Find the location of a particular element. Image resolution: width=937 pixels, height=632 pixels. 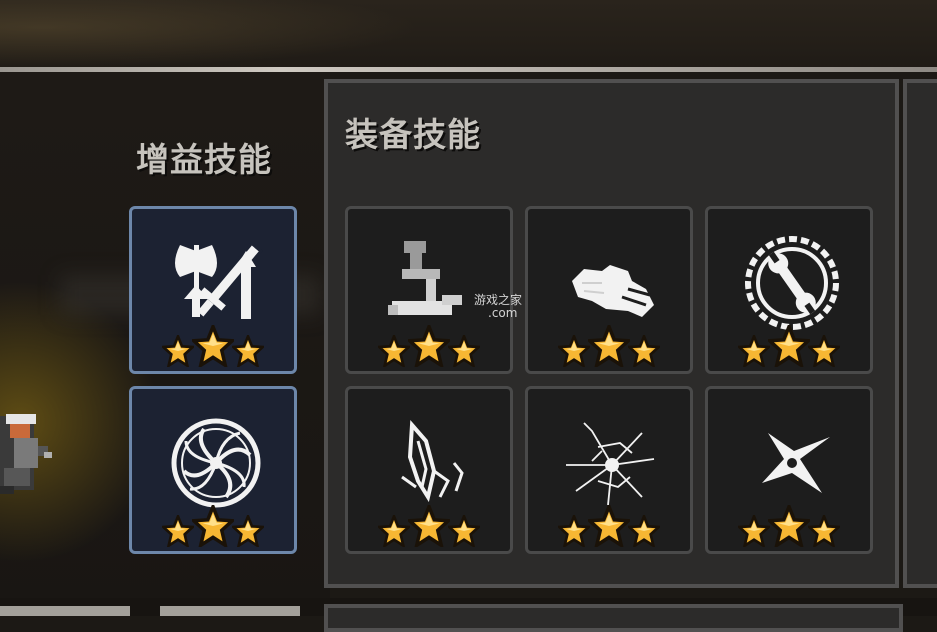

axe-sword-up-icon is located at coordinates (216, 281).